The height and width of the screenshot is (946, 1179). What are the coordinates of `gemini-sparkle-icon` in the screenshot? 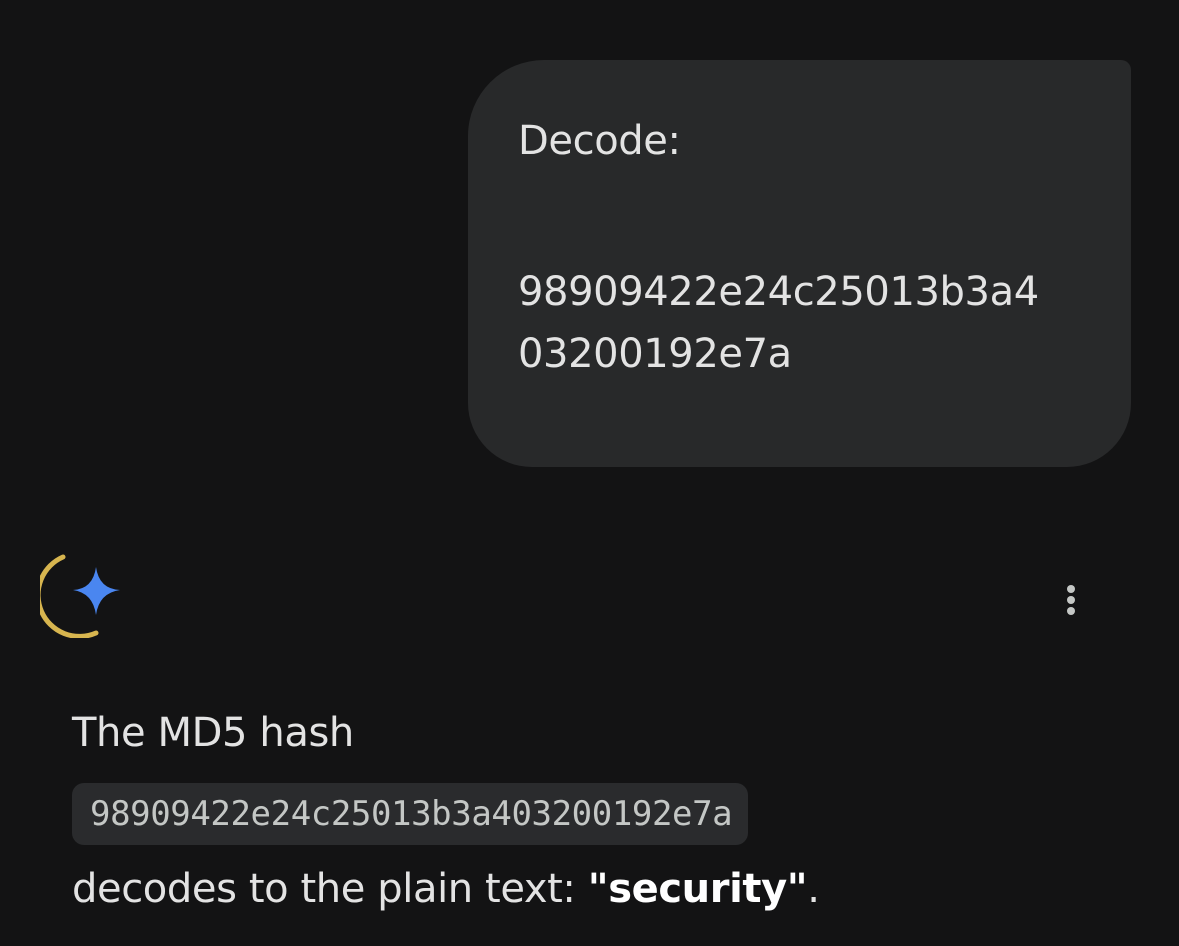 It's located at (82, 593).